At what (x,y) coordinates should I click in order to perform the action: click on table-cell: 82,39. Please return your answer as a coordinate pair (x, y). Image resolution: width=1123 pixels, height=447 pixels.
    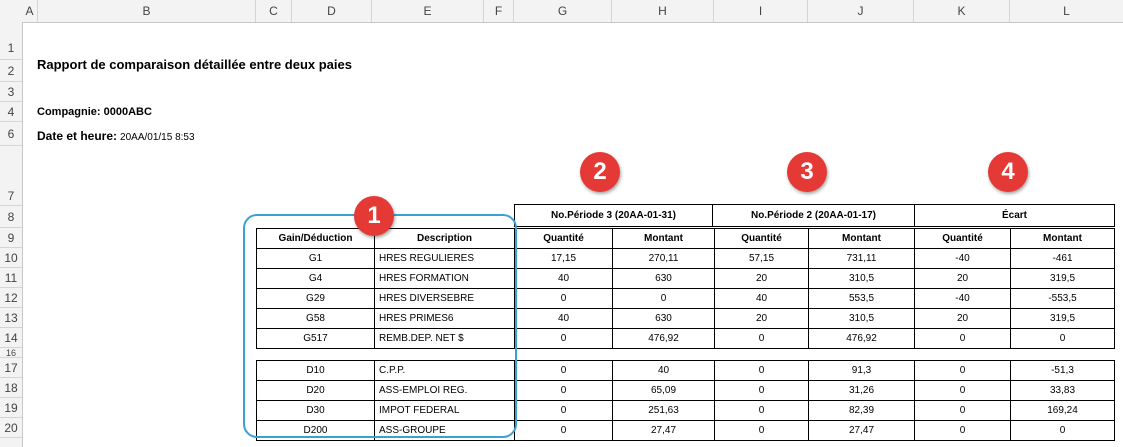
    Looking at the image, I should click on (861, 410).